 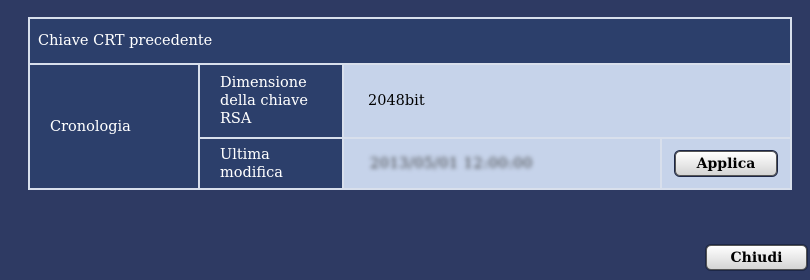 I want to click on last-modified-value-cell: 2013/05/01 12:00:00, so click(x=502, y=163).